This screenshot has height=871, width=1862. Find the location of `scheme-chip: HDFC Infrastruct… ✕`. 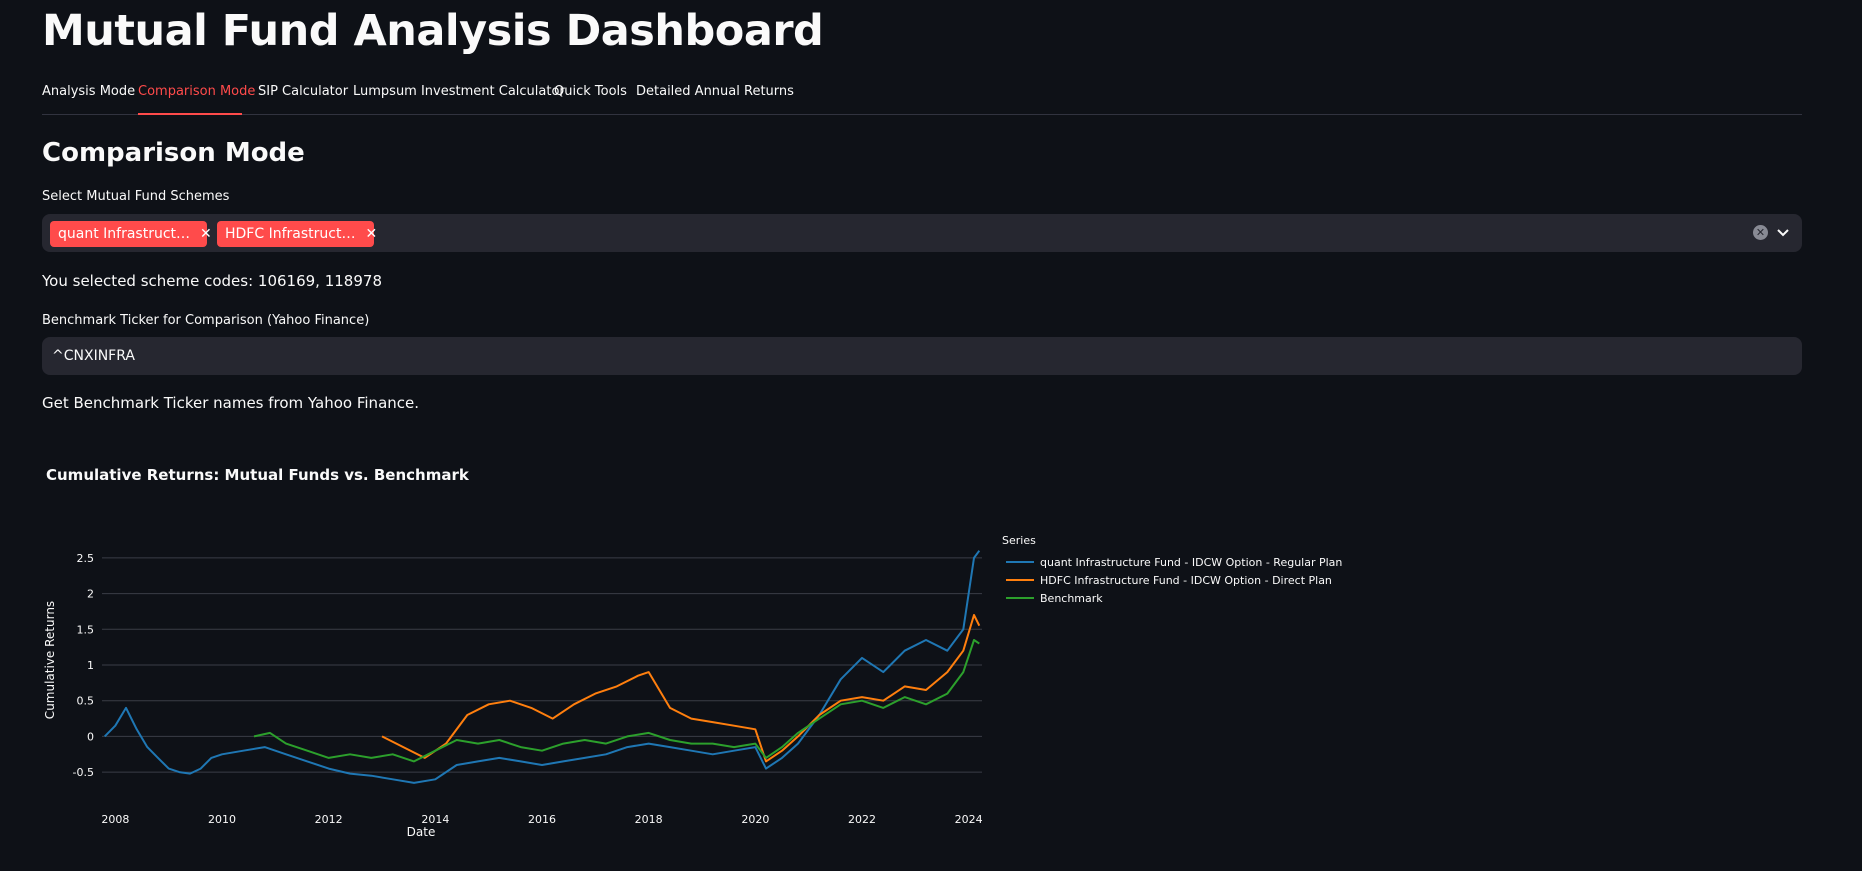

scheme-chip: HDFC Infrastruct… ✕ is located at coordinates (297, 234).